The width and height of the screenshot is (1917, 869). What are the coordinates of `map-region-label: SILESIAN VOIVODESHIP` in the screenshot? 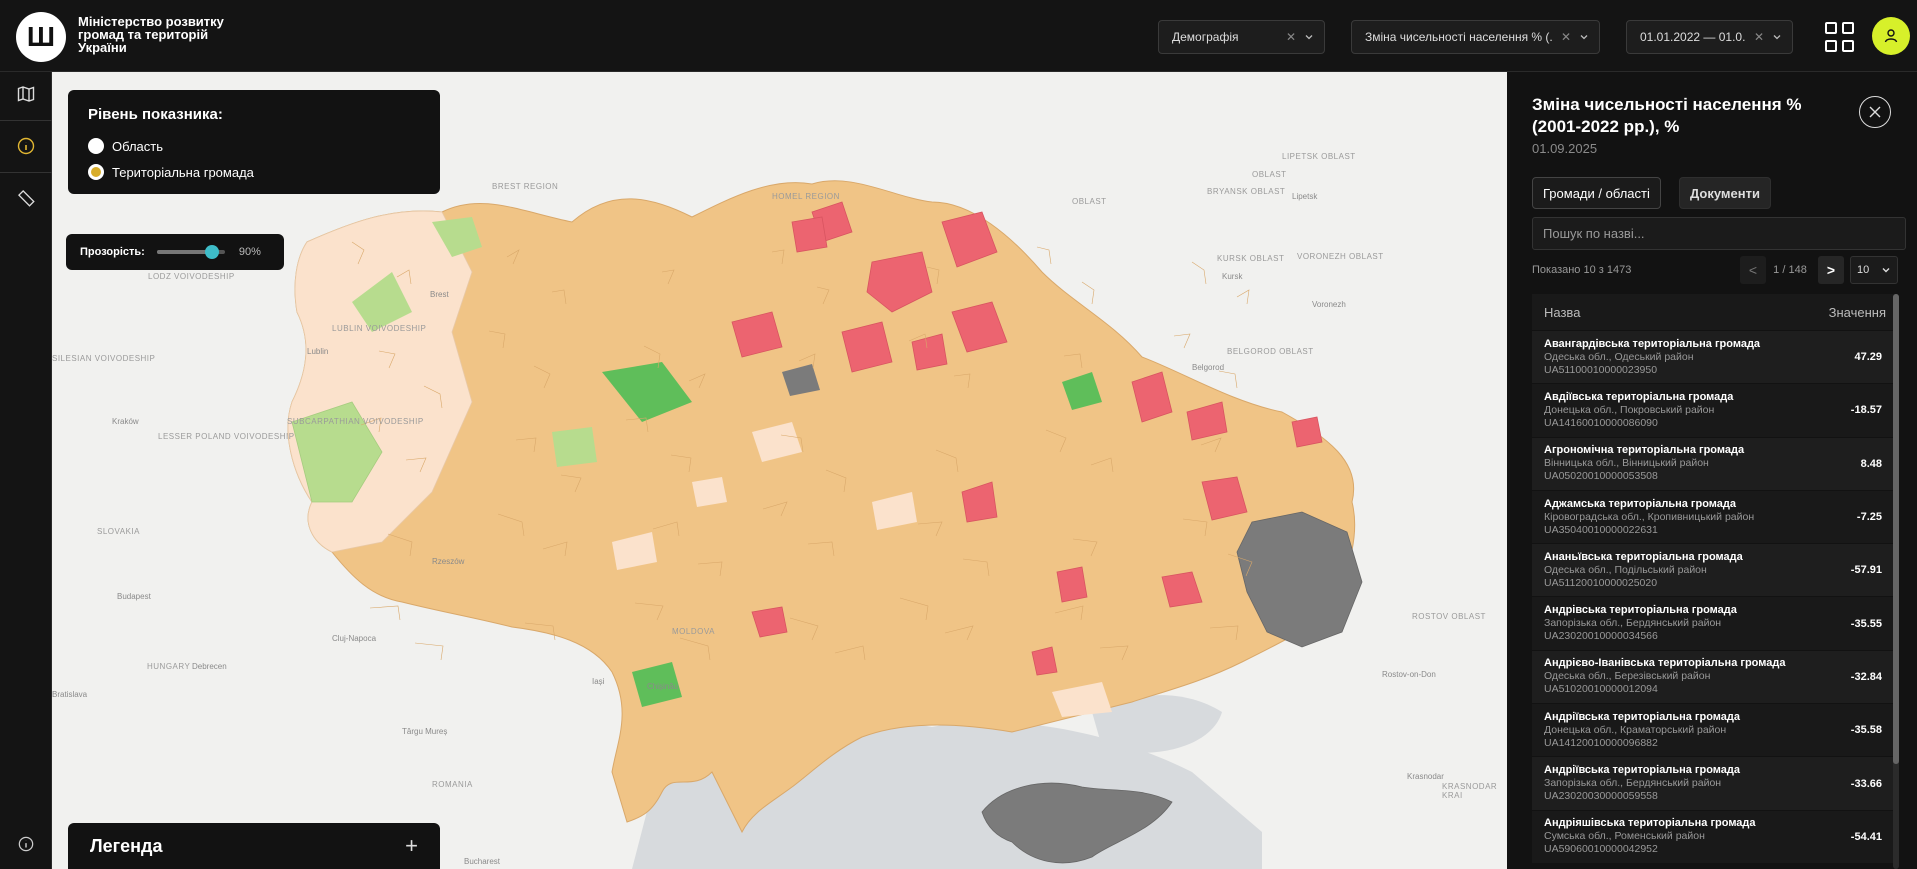 It's located at (104, 358).